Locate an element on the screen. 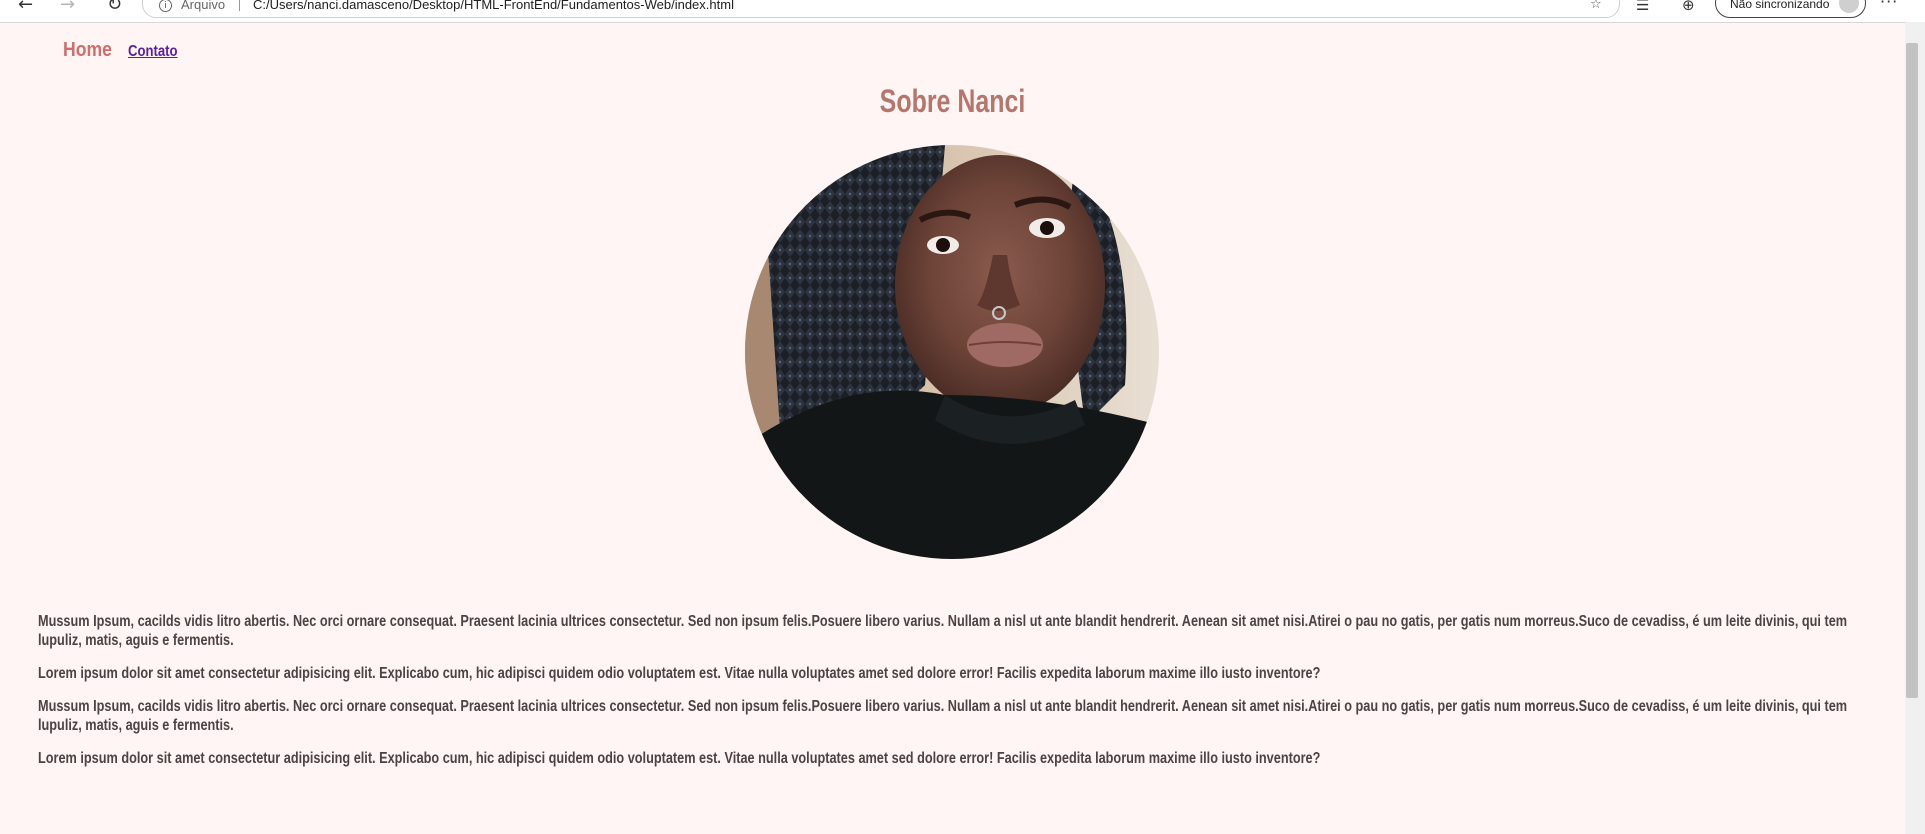  profile-photo is located at coordinates (952, 352).